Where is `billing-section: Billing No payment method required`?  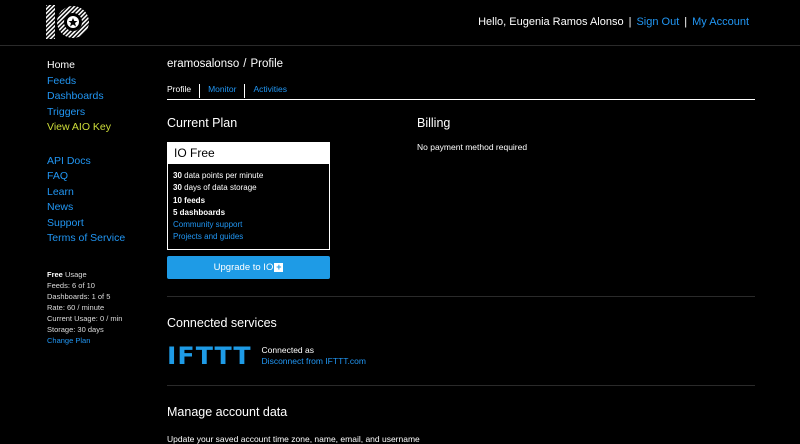
billing-section: Billing No payment method required is located at coordinates (582, 134).